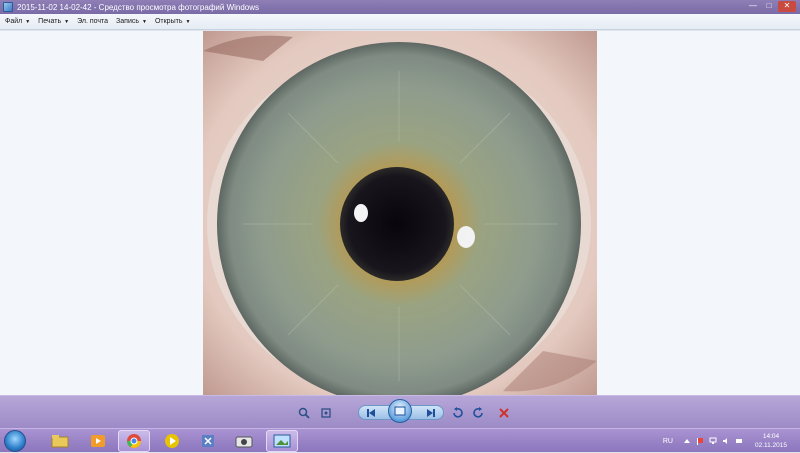 This screenshot has height=453, width=800. What do you see at coordinates (700, 441) in the screenshot?
I see `flag-icon` at bounding box center [700, 441].